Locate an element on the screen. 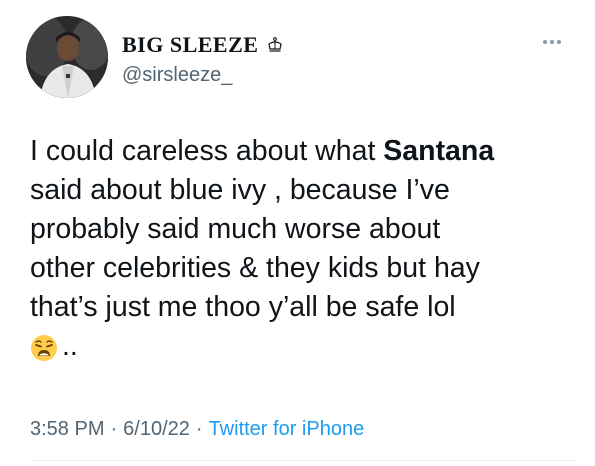 Image resolution: width=595 pixels, height=466 pixels. avatar is located at coordinates (67, 57).